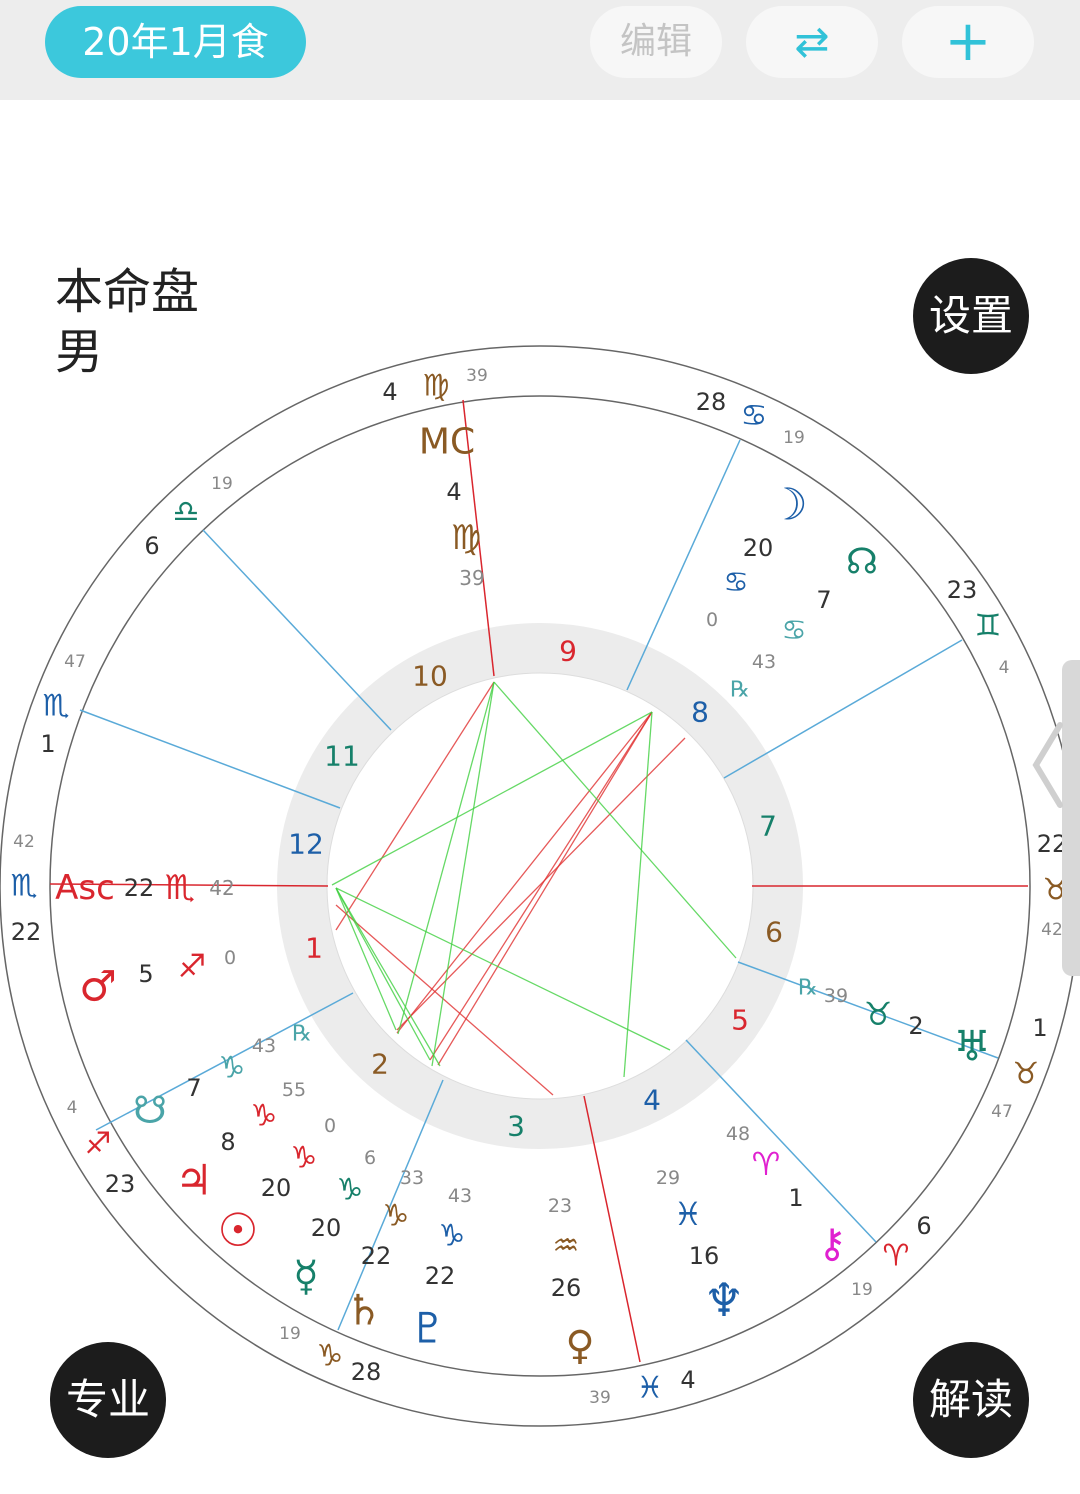 Image resolution: width=1080 pixels, height=1494 pixels. Describe the element at coordinates (862, 562) in the screenshot. I see `planet-glyph: ☊` at that location.